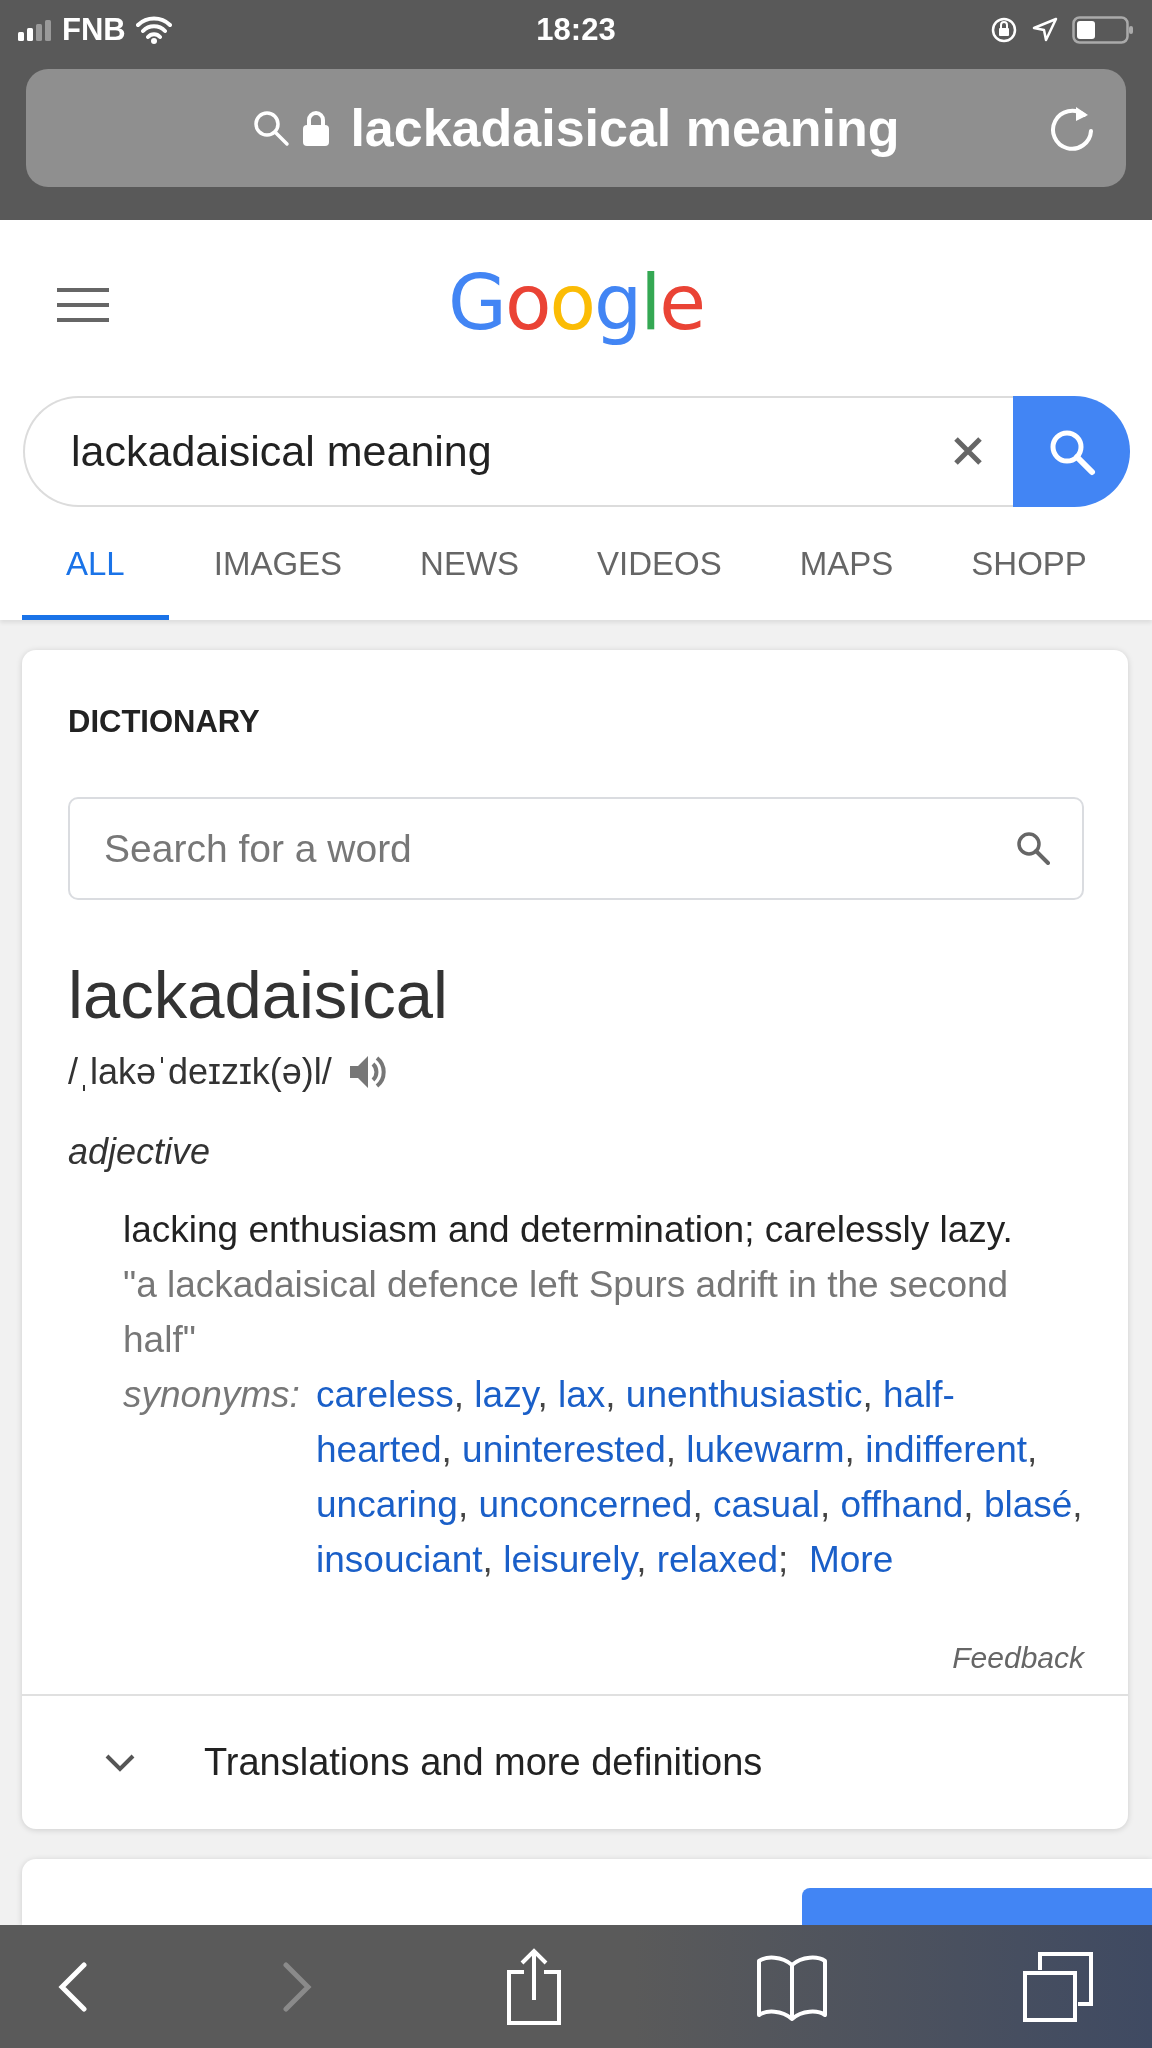 This screenshot has width=1152, height=2048. Describe the element at coordinates (153, 30) in the screenshot. I see `wifi-icon` at that location.